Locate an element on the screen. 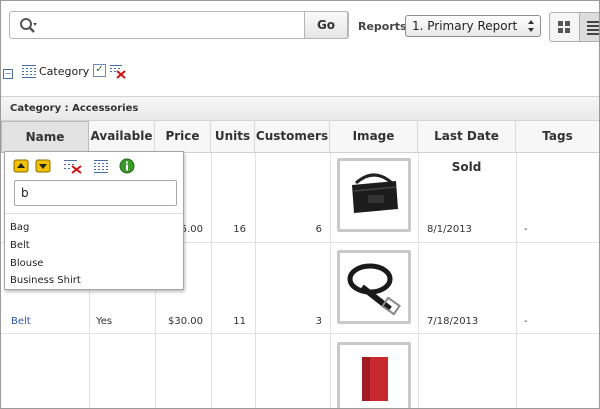  info-icon is located at coordinates (127, 166).